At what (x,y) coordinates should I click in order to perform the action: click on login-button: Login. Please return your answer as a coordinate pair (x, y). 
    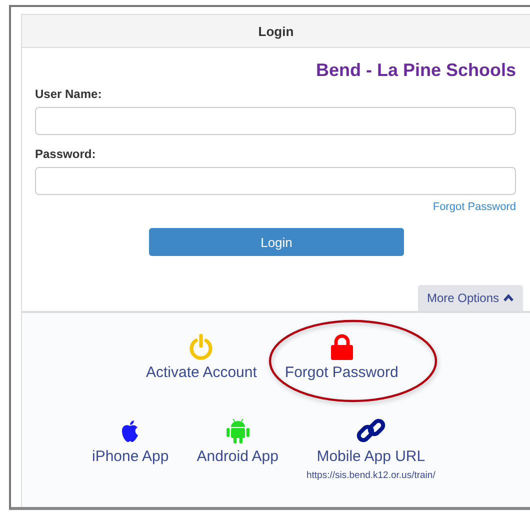
    Looking at the image, I should click on (276, 242).